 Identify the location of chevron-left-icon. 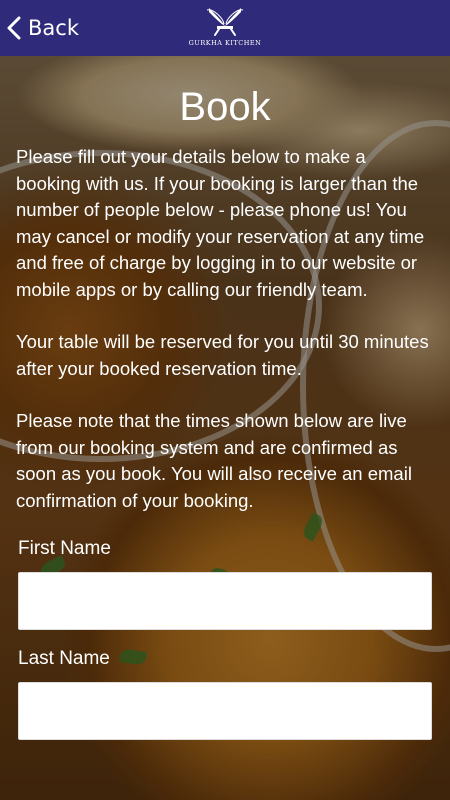
(14, 28).